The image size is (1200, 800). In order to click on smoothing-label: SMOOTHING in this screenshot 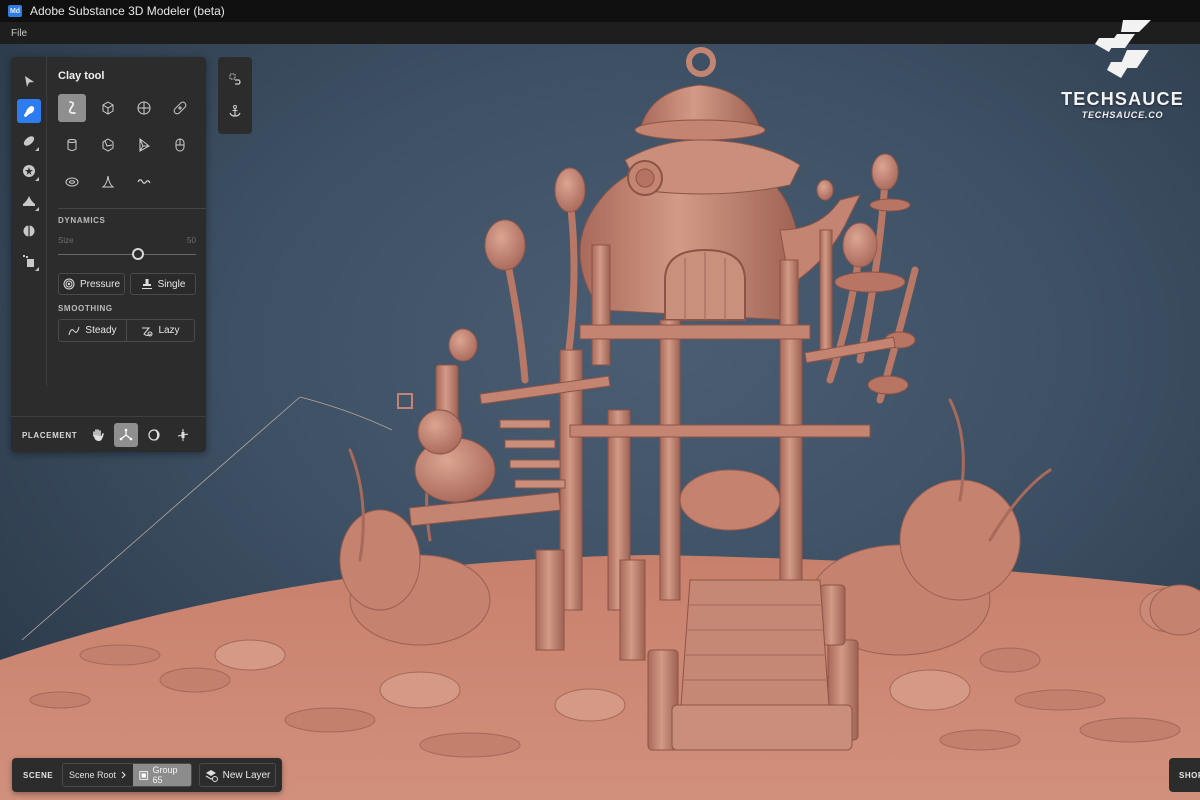, I will do `click(85, 308)`.